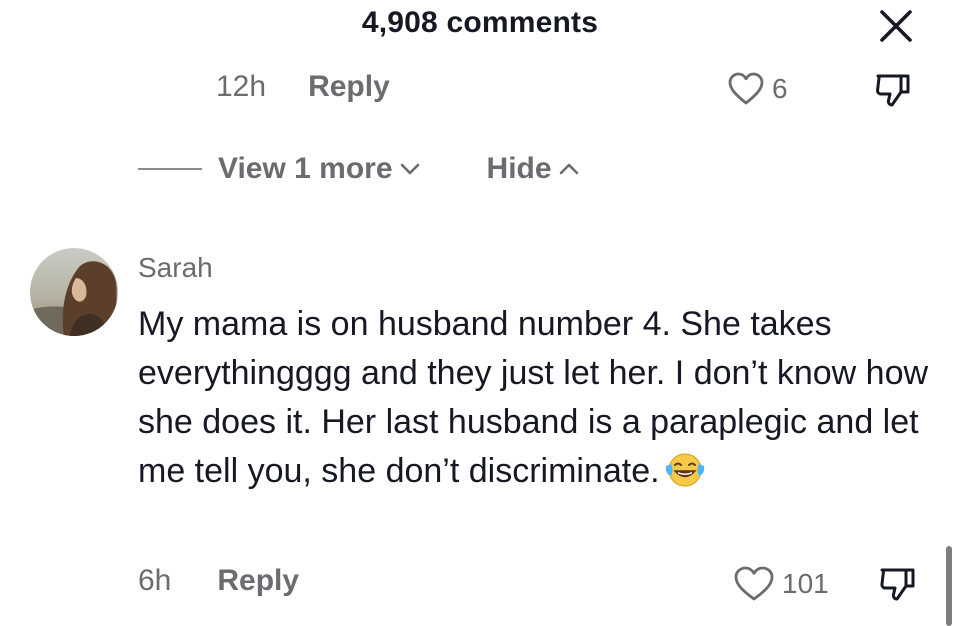 This screenshot has height=626, width=960. What do you see at coordinates (409, 169) in the screenshot?
I see `chevron-down-icon` at bounding box center [409, 169].